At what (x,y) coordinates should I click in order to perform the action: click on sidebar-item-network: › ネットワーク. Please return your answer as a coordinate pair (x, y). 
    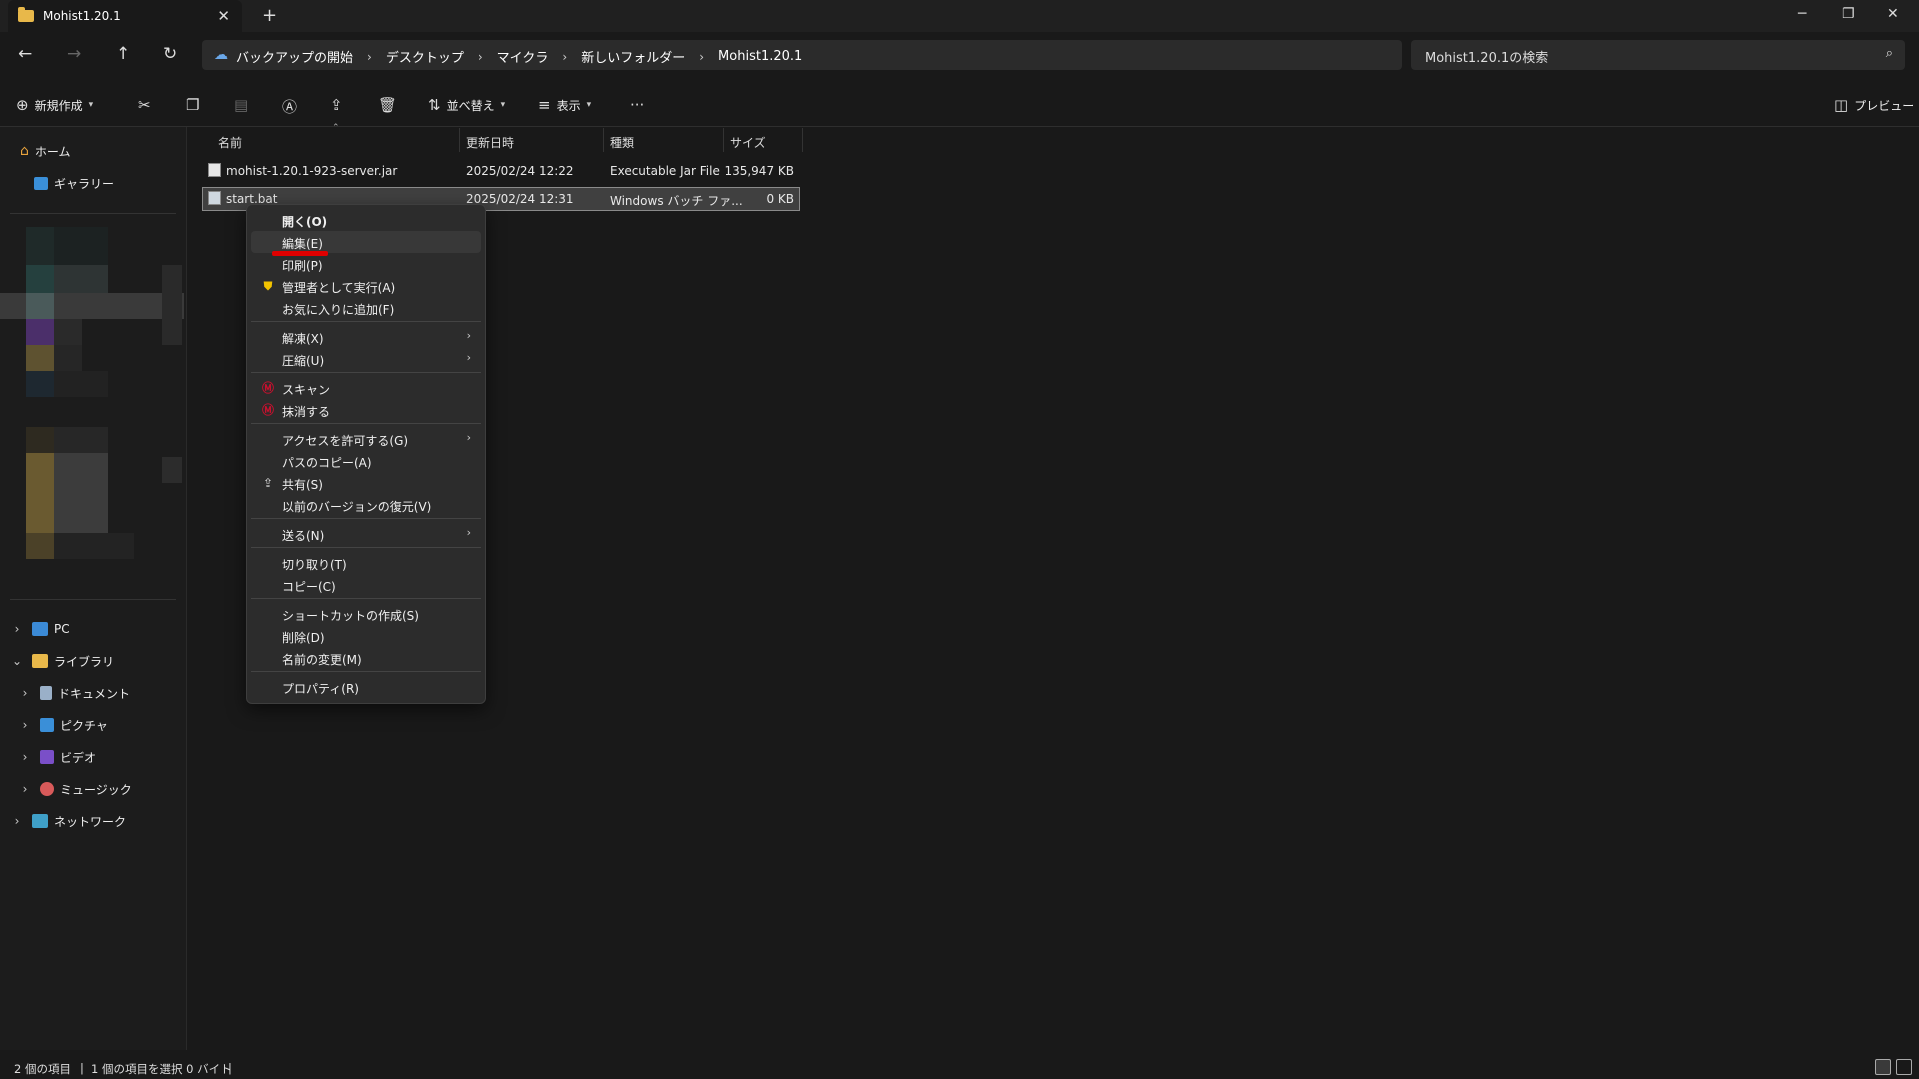
    Looking at the image, I should click on (68, 821).